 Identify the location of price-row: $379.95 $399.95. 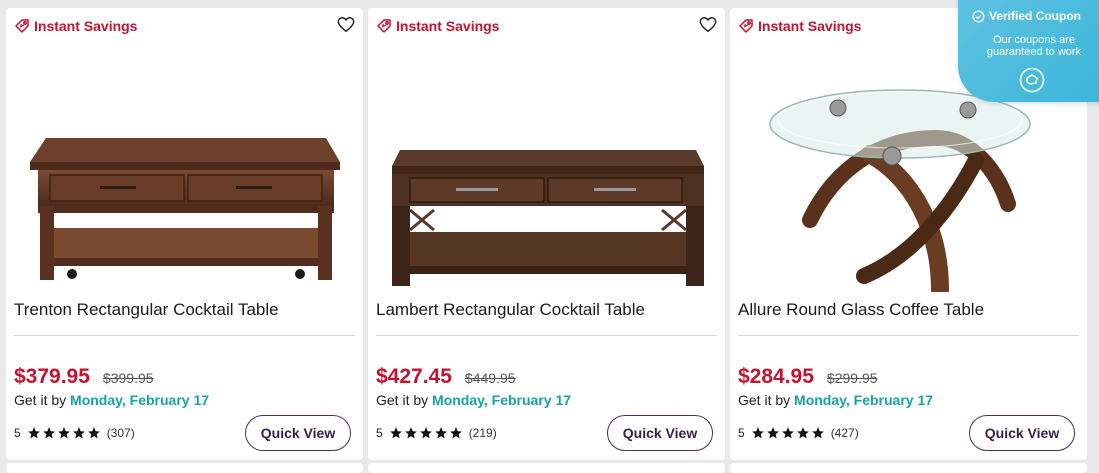
(84, 377).